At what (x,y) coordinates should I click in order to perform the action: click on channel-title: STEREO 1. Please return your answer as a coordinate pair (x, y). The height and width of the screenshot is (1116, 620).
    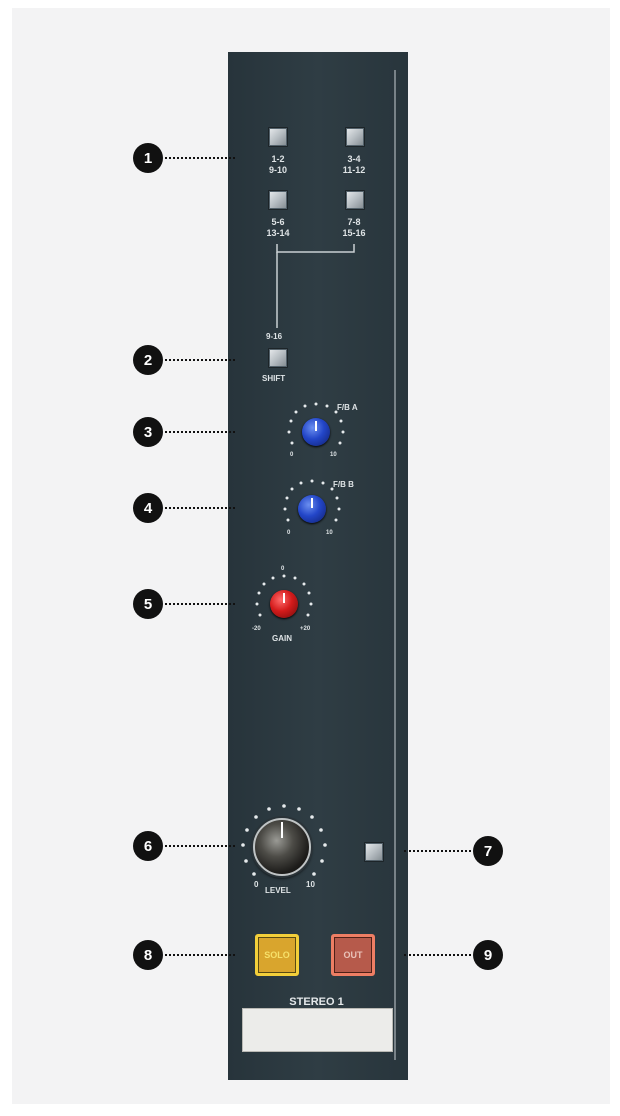
    Looking at the image, I should click on (316, 1002).